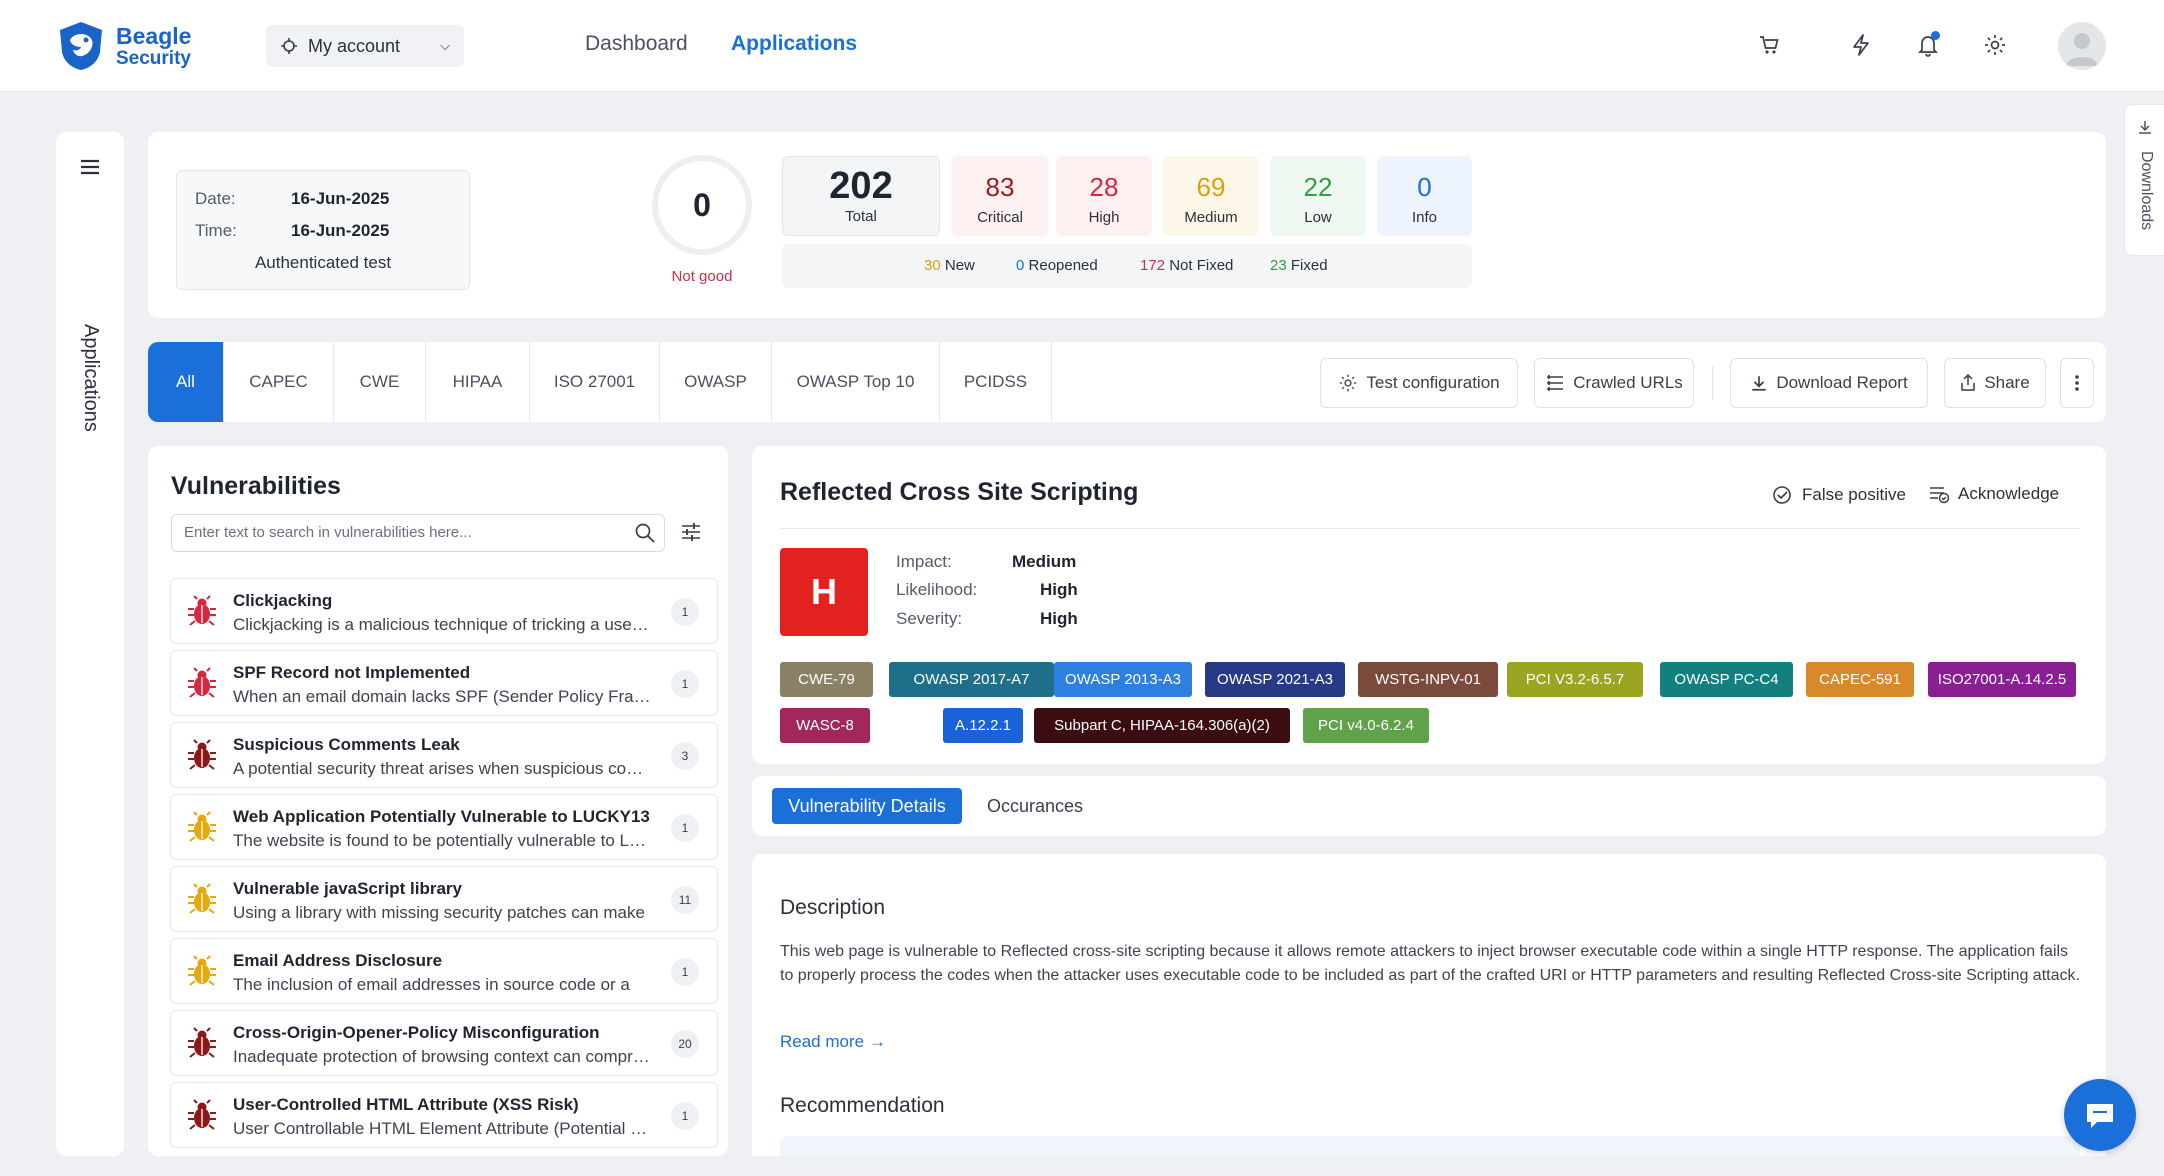  What do you see at coordinates (794, 44) in the screenshot?
I see `nav-applications: Applications` at bounding box center [794, 44].